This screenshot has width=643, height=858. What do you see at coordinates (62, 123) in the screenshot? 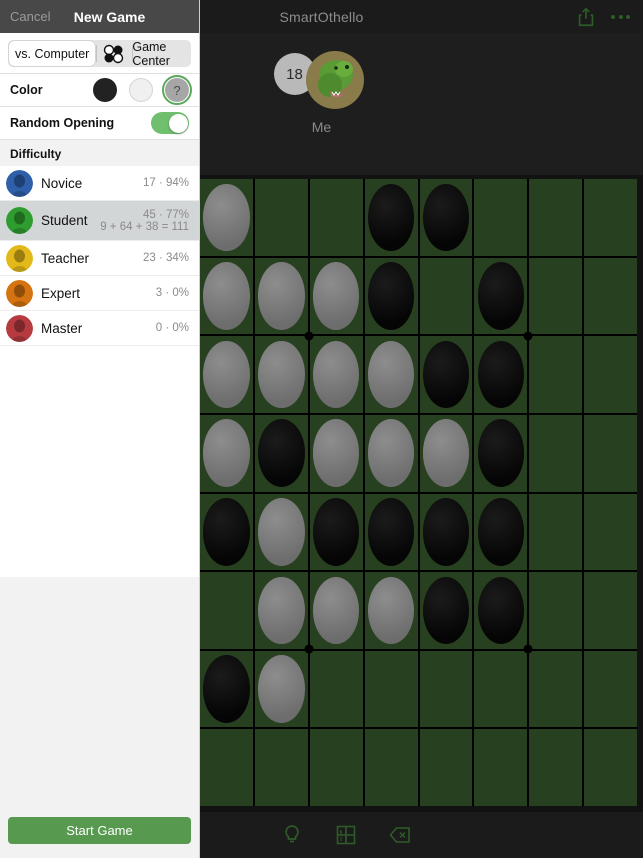
I see `random-opening-label: Random Opening` at bounding box center [62, 123].